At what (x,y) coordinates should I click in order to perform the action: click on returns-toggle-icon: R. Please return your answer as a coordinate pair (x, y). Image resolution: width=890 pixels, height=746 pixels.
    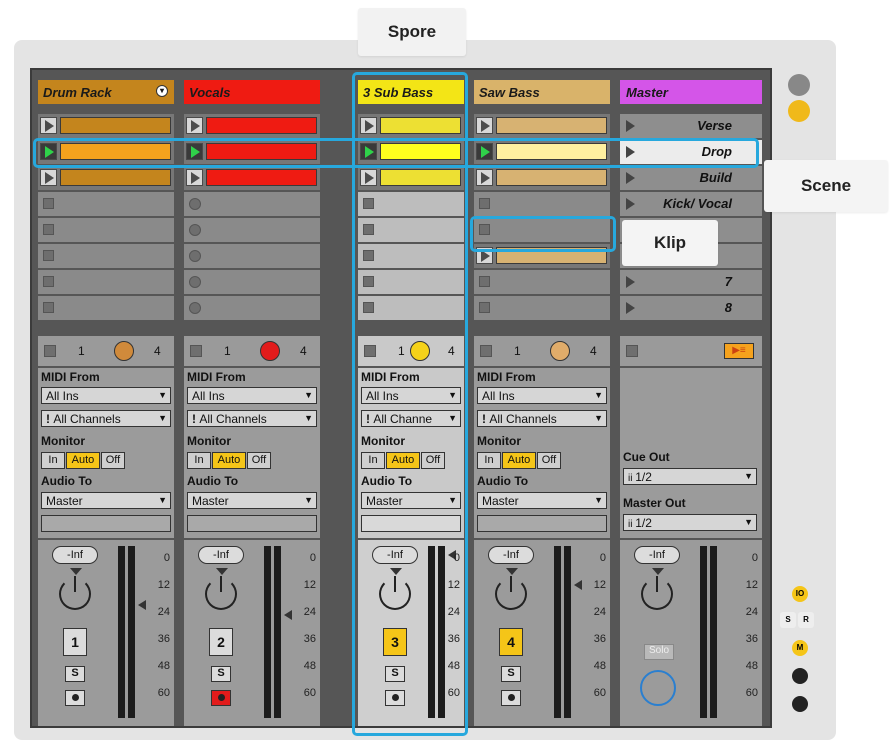
    Looking at the image, I should click on (806, 620).